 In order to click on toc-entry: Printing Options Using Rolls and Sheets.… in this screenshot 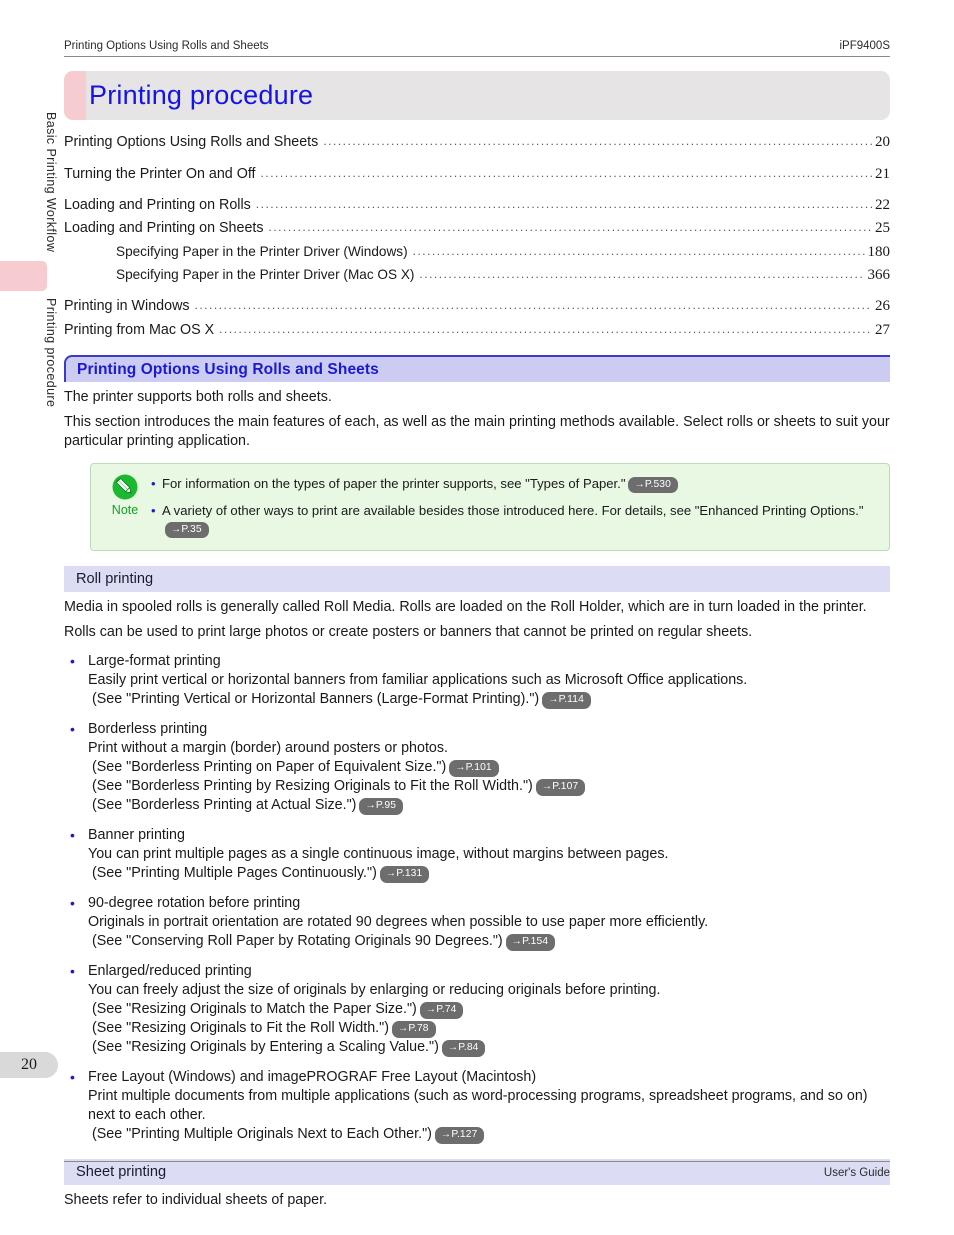, I will do `click(477, 142)`.